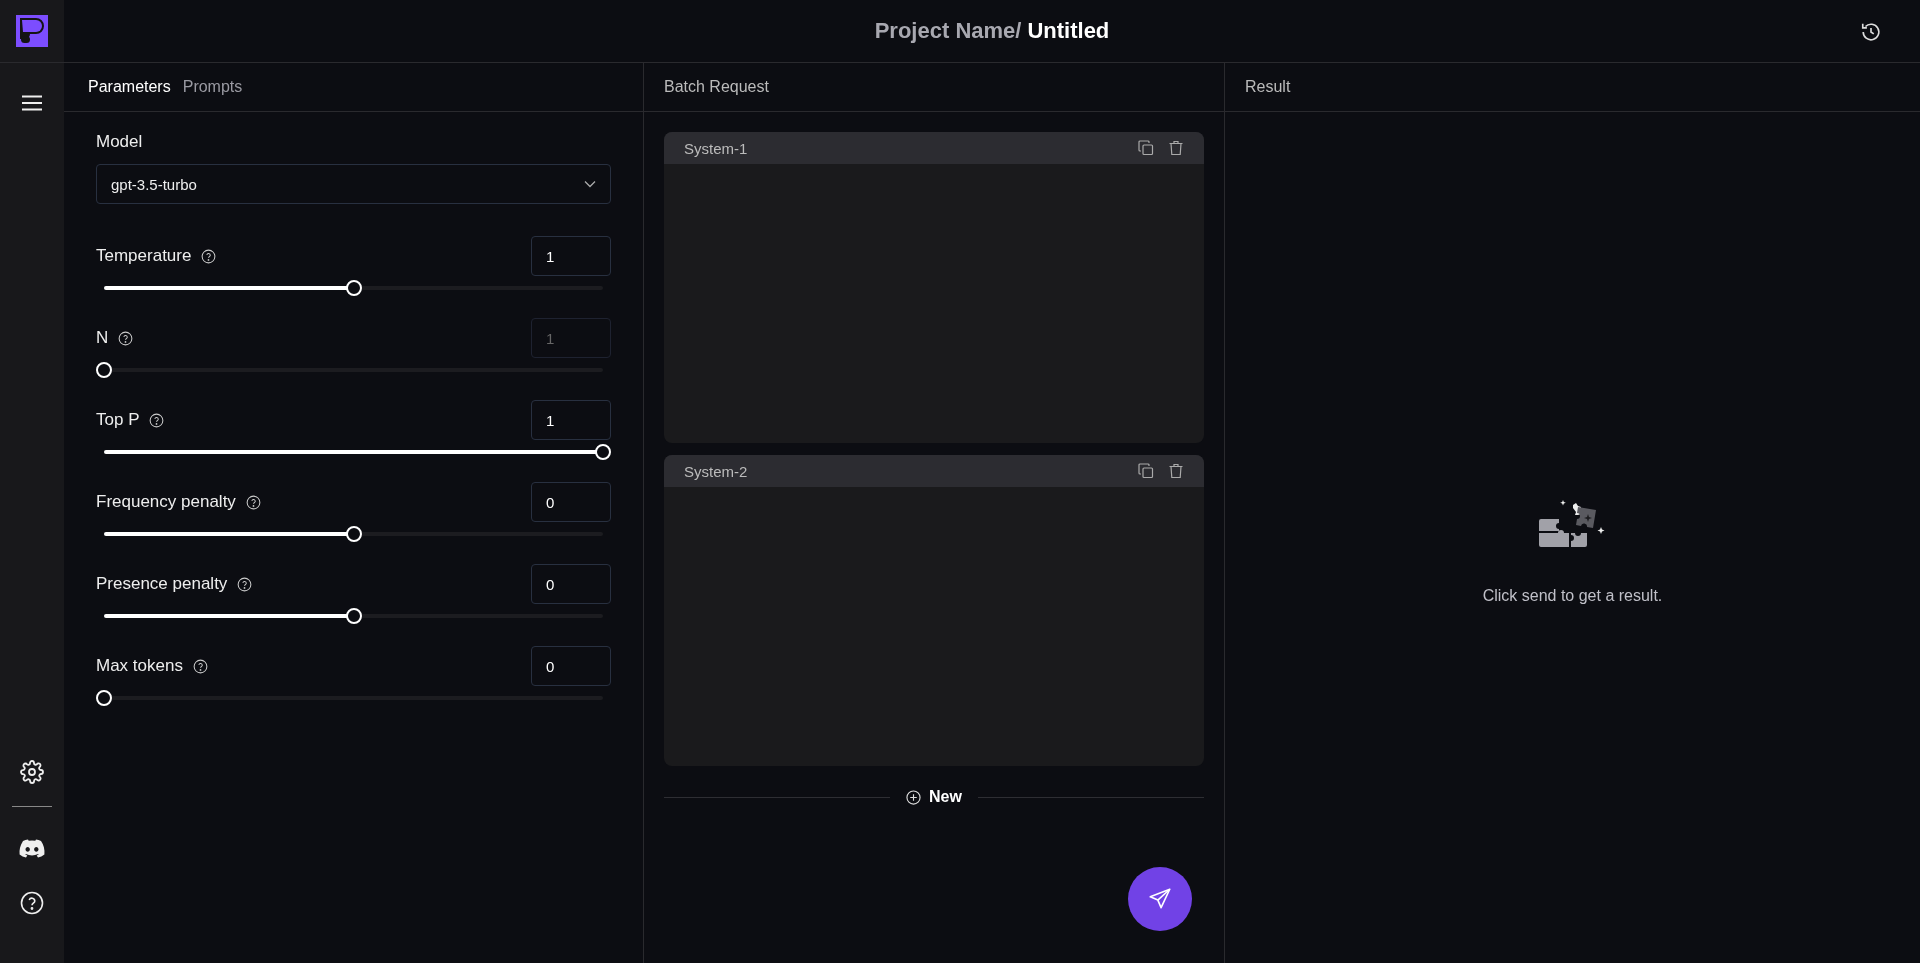 This screenshot has height=963, width=1920. What do you see at coordinates (162, 584) in the screenshot?
I see `field-label: Presence penalty` at bounding box center [162, 584].